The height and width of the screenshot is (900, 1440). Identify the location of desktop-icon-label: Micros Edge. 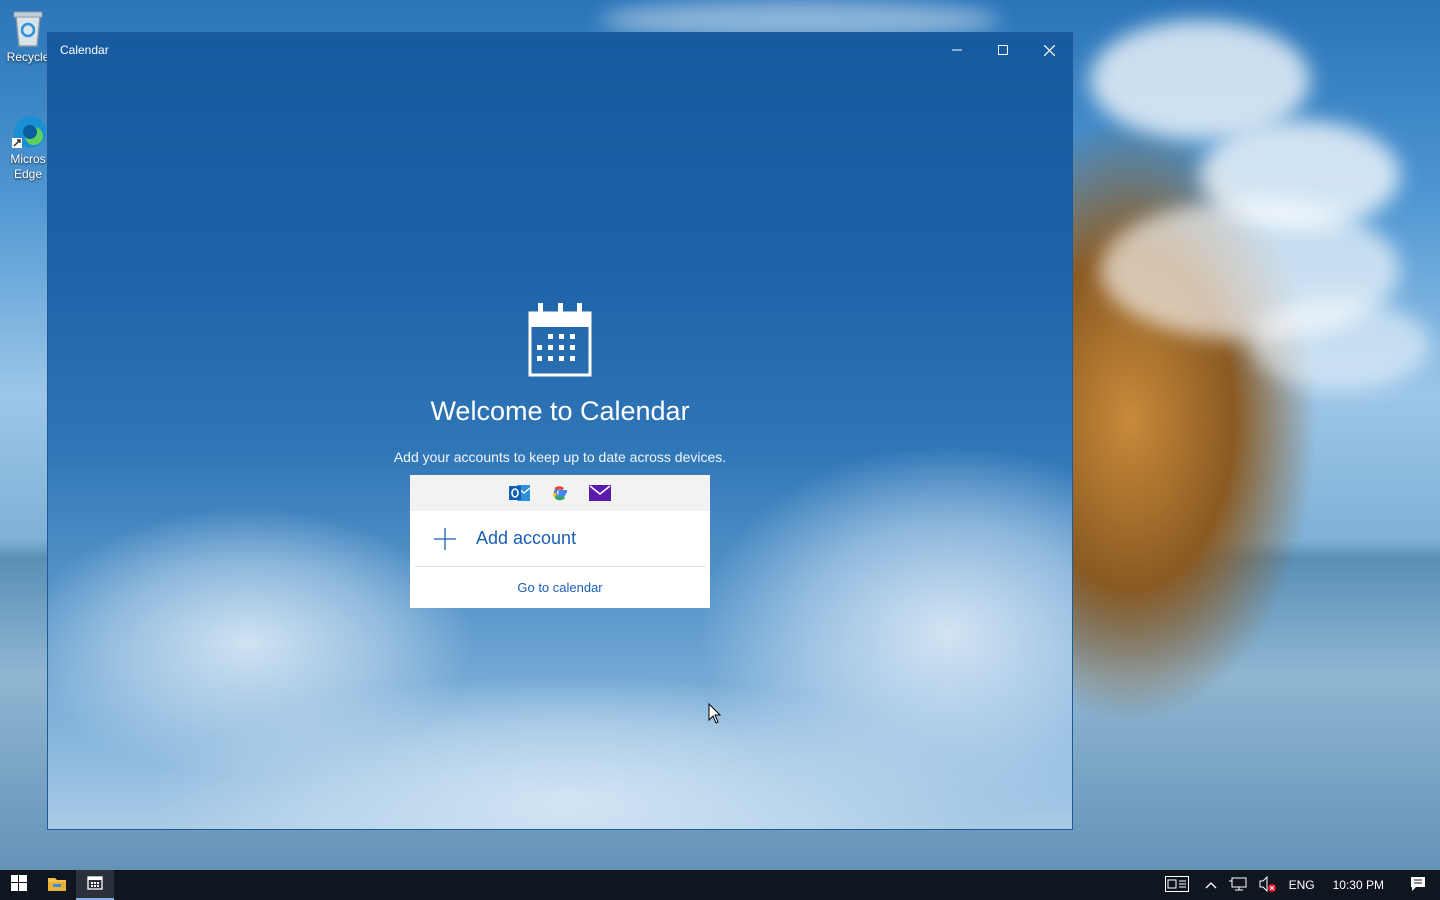
(28, 166).